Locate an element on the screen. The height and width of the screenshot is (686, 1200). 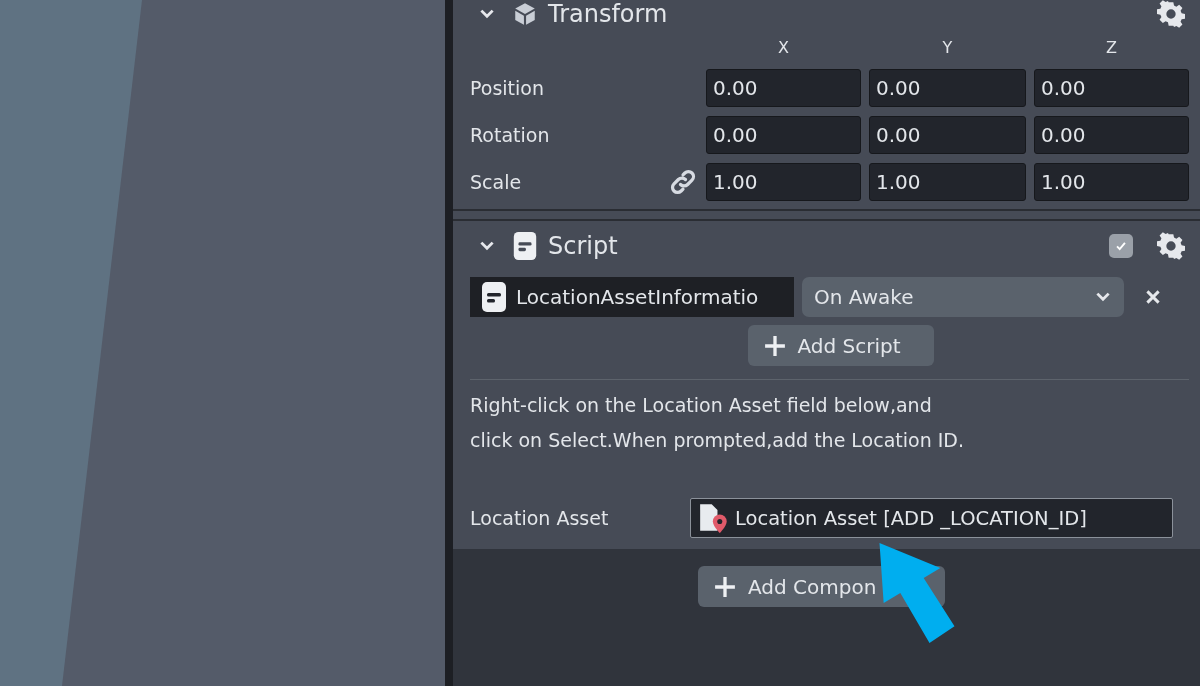
property-label: Position is located at coordinates (507, 88).